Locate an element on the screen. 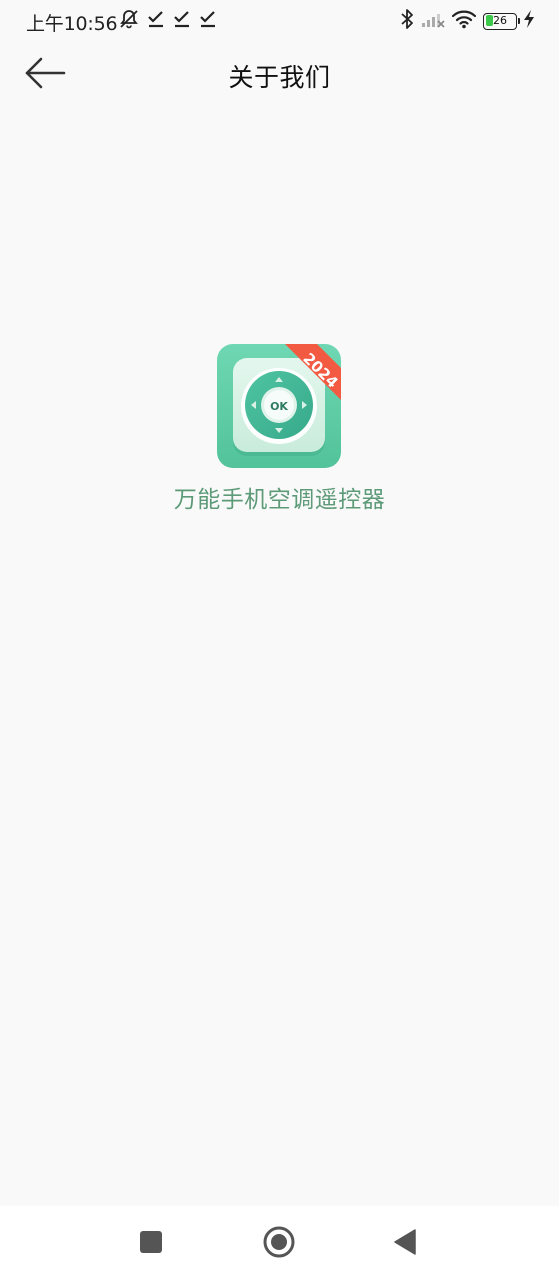 The height and width of the screenshot is (1280, 559). home-button is located at coordinates (279, 1244).